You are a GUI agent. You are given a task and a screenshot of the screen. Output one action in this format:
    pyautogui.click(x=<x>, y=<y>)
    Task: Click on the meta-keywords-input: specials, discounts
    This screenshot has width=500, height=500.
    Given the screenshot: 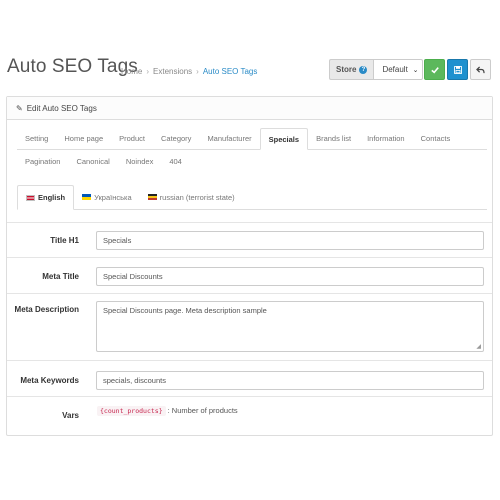 What is the action you would take?
    pyautogui.click(x=290, y=380)
    